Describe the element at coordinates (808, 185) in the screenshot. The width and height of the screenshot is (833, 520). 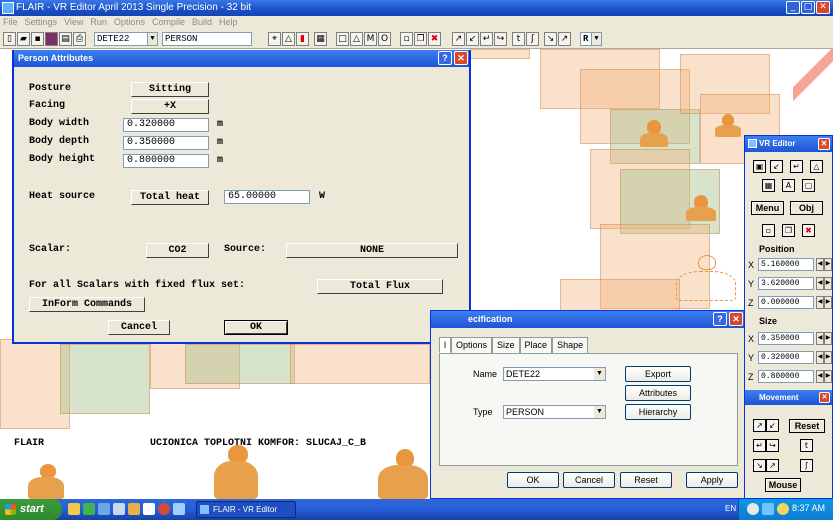
I see `box-icon: ▢` at that location.